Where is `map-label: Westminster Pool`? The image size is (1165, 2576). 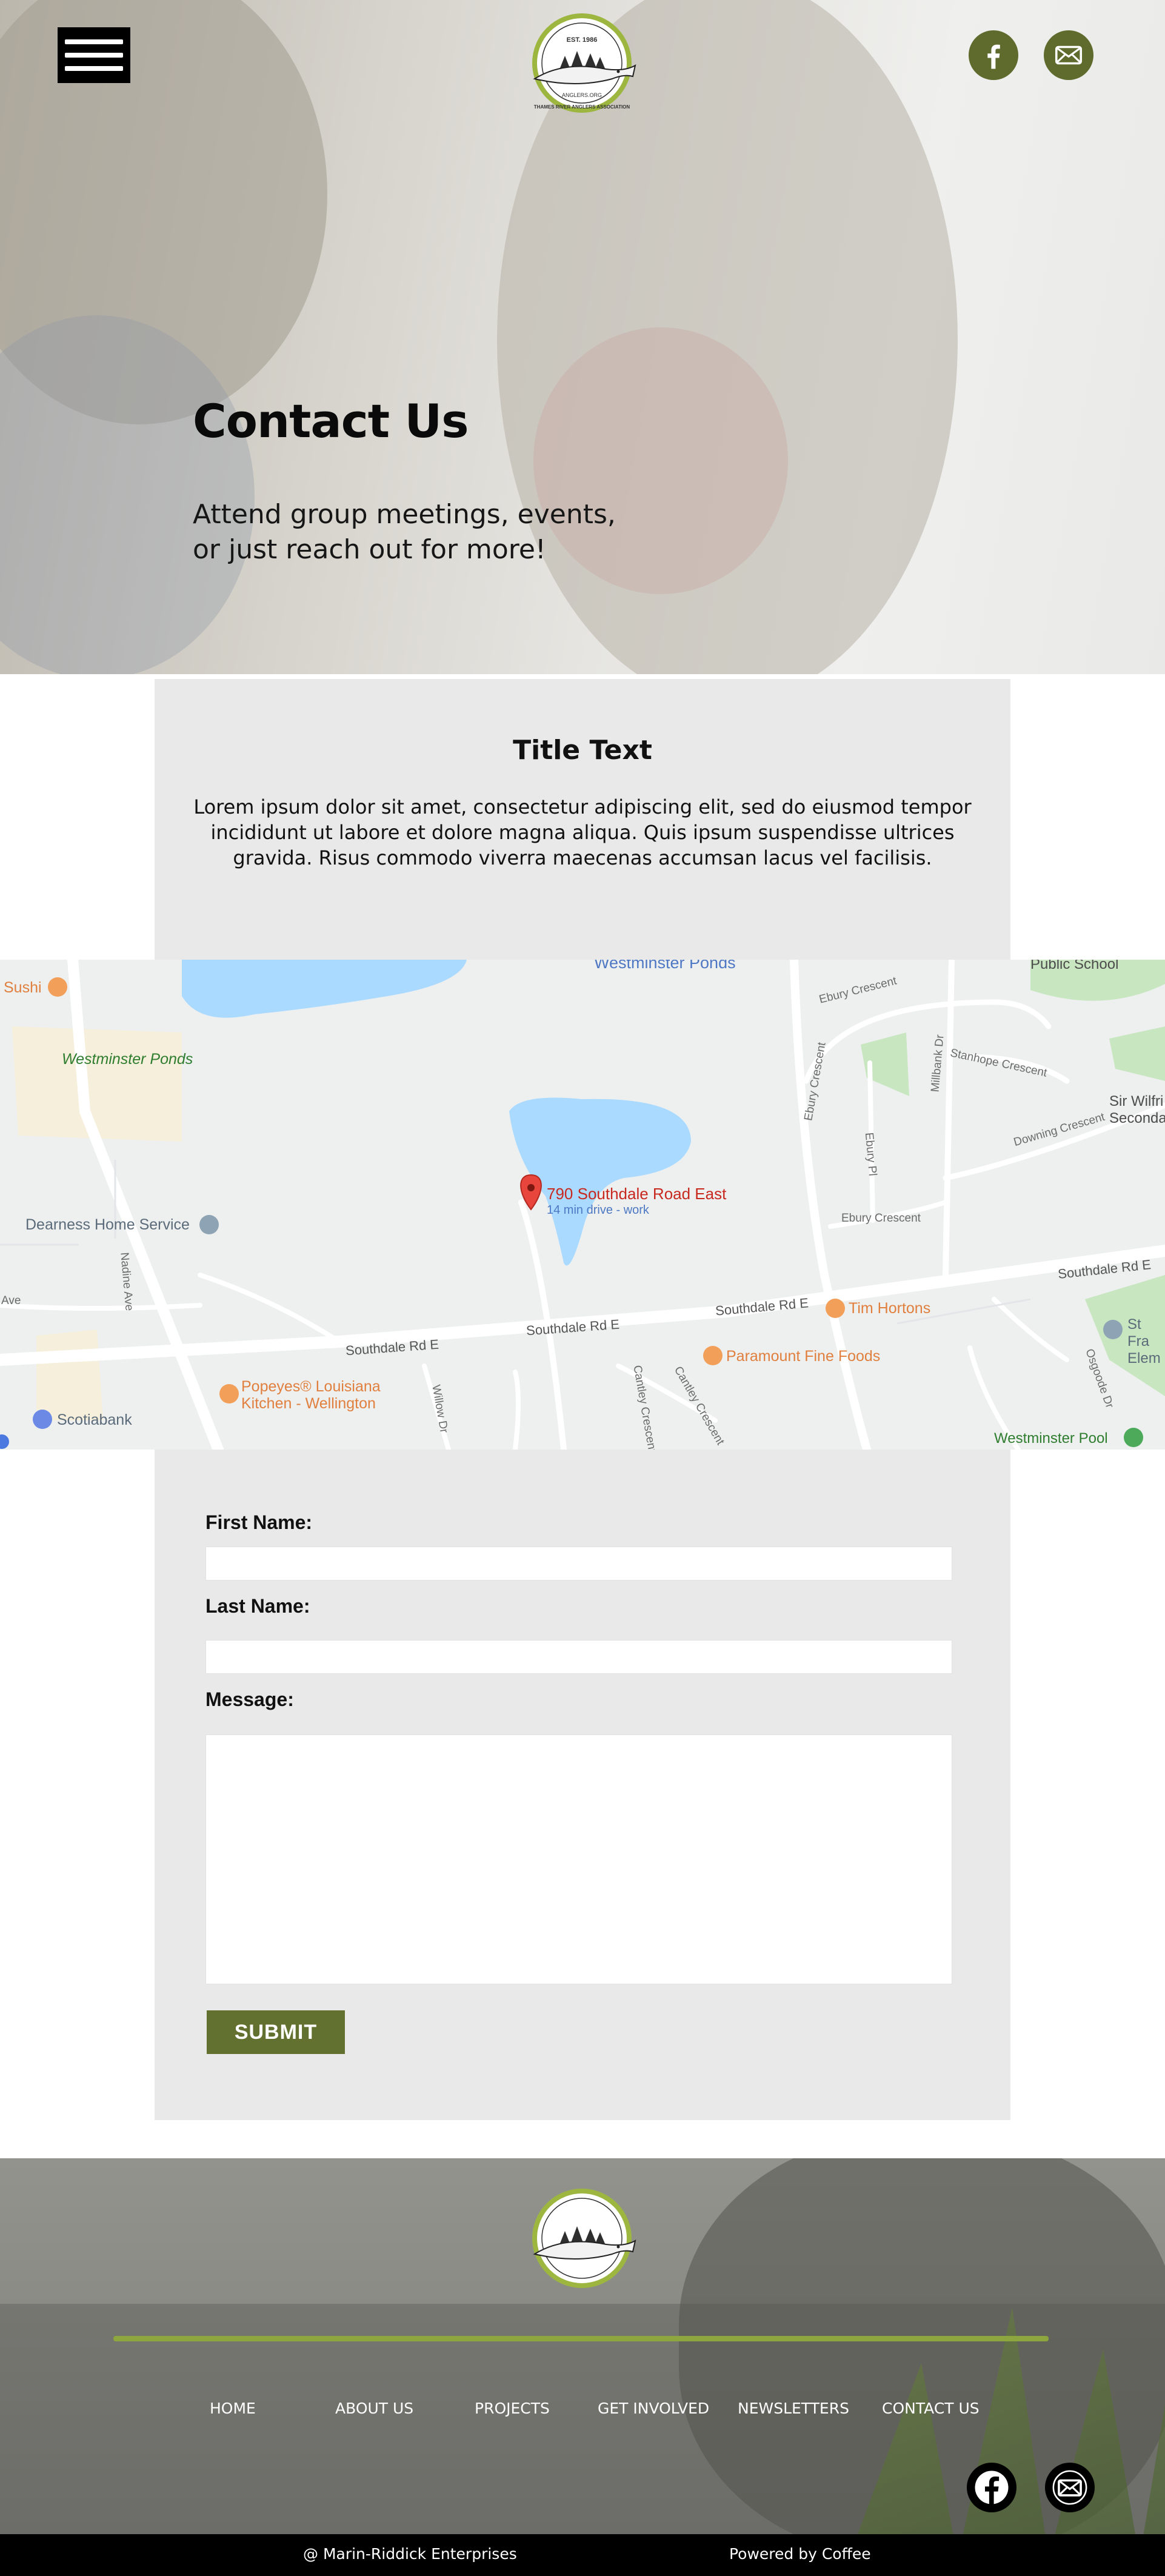
map-label: Westminster Pool is located at coordinates (1051, 1438).